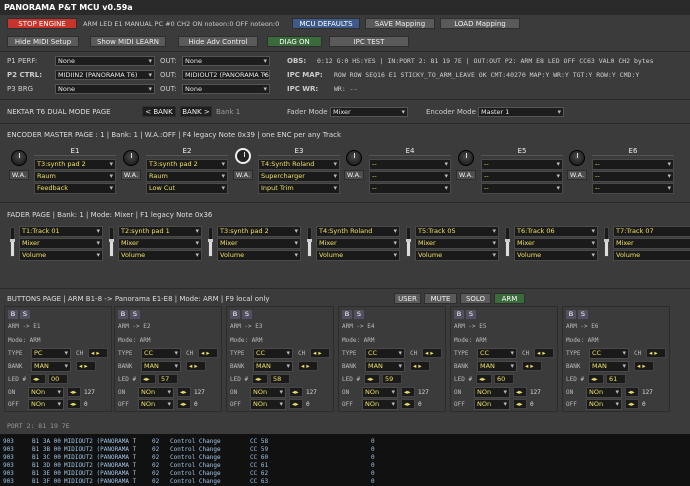 Image resolution: width=690 pixels, height=486 pixels. I want to click on hide-midi-setup-button: Hide MIDI Setup, so click(43, 41).